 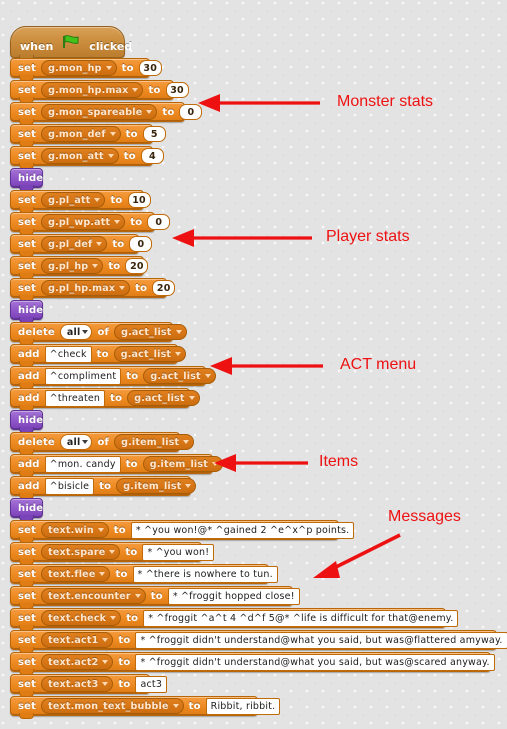 What do you see at coordinates (339, 461) in the screenshot?
I see `annotation-items: Items` at bounding box center [339, 461].